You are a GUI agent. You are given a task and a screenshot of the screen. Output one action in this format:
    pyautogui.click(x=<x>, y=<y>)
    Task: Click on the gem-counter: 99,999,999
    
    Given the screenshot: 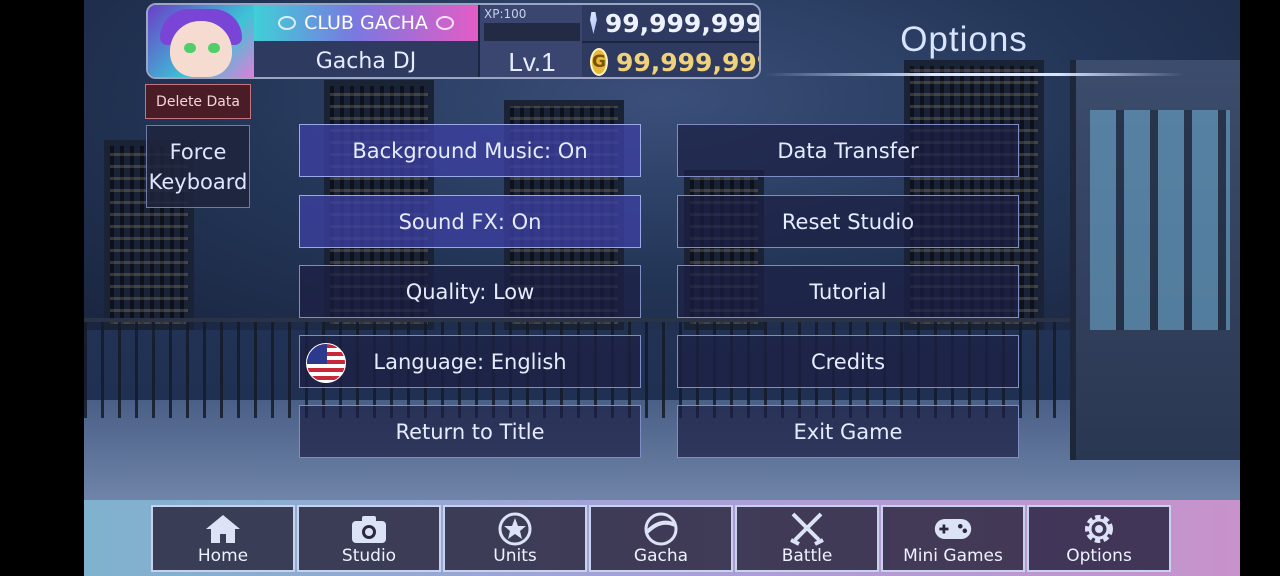 What is the action you would take?
    pyautogui.click(x=671, y=24)
    